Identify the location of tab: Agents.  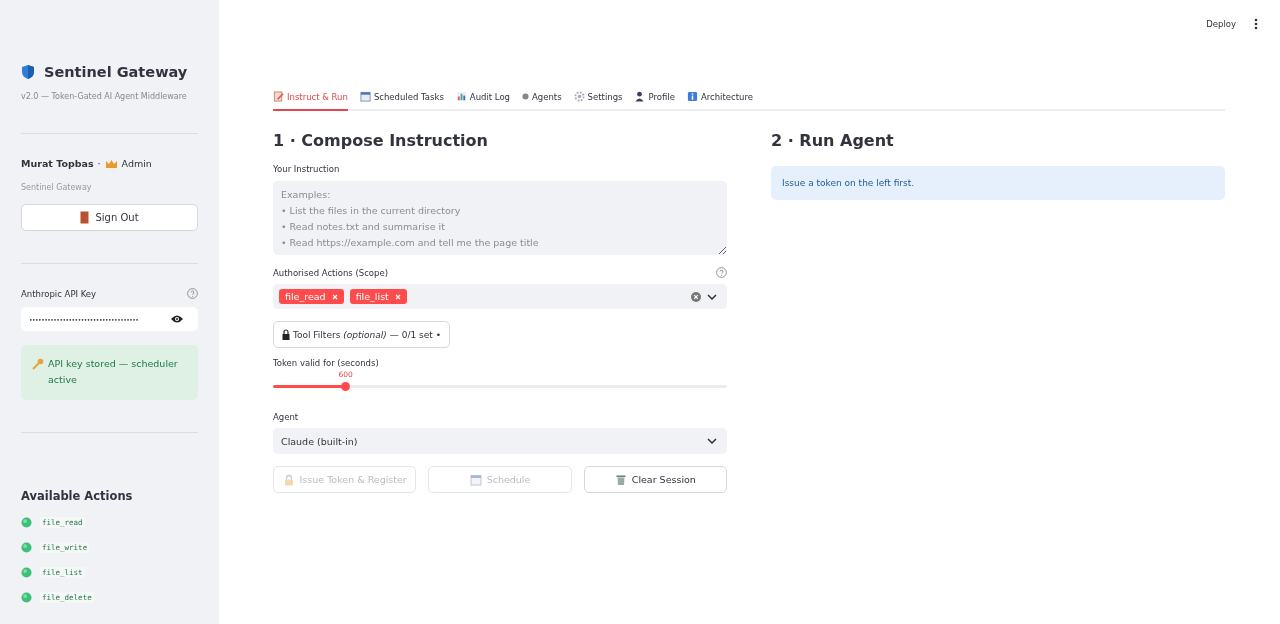
(542, 101).